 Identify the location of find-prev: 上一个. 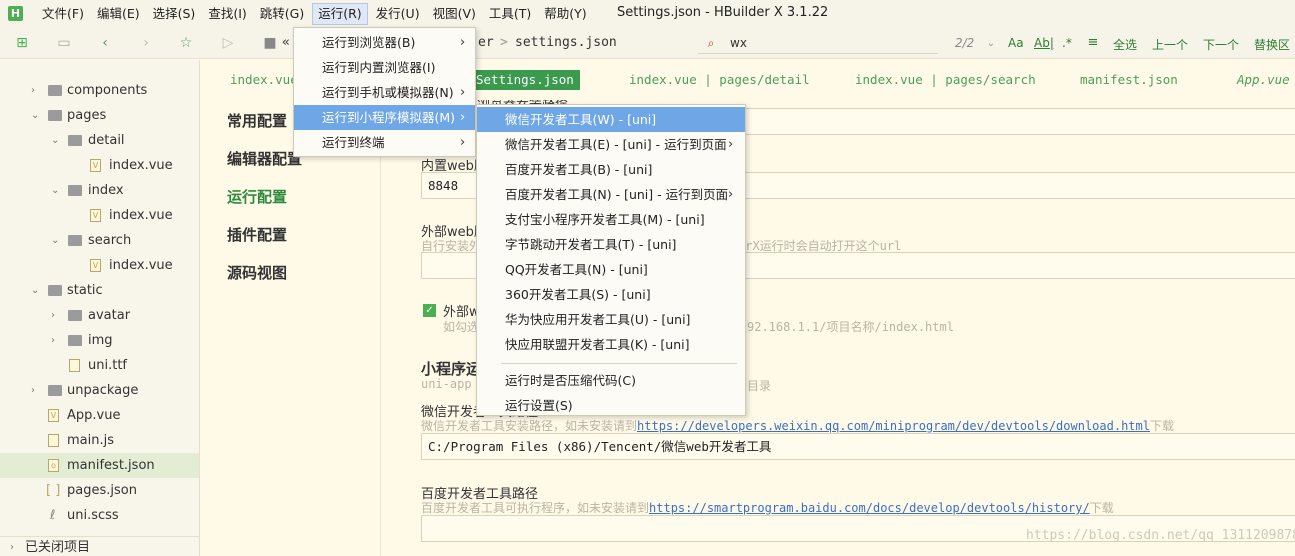
(1170, 44).